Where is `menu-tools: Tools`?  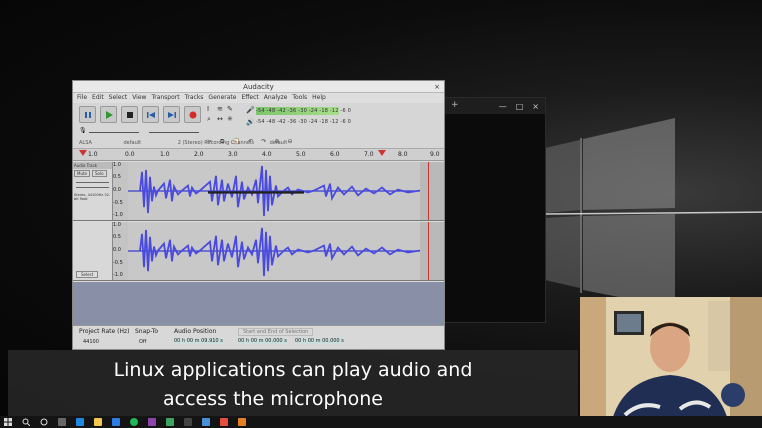 menu-tools: Tools is located at coordinates (299, 98).